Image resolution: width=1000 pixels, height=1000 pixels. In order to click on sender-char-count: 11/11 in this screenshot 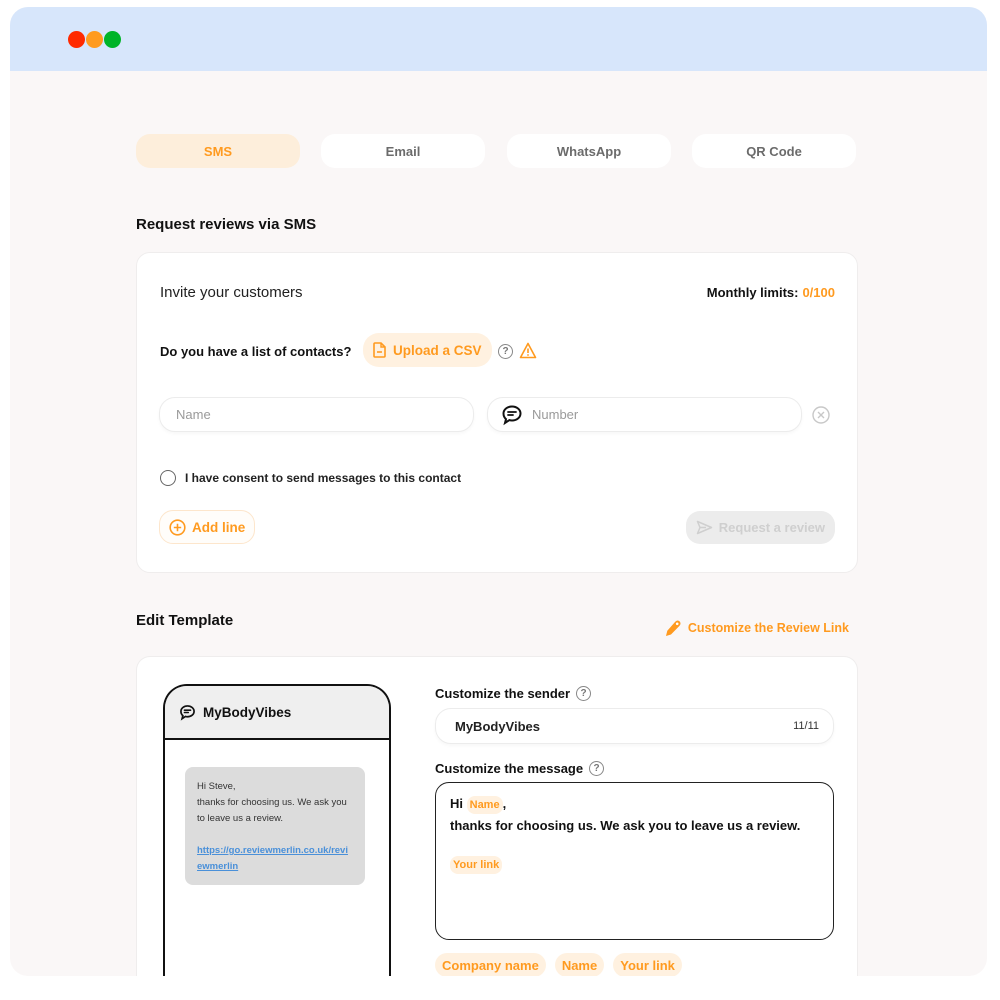, I will do `click(806, 726)`.